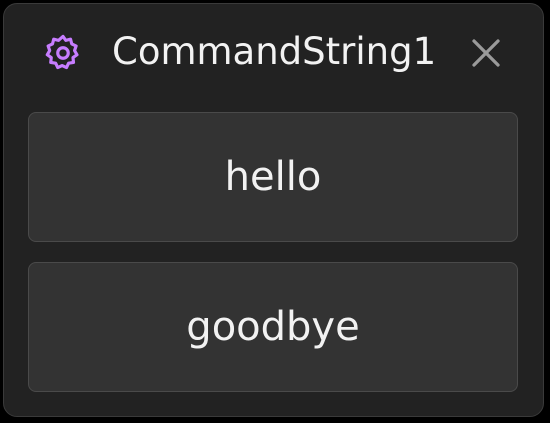  I want to click on close-icon, so click(486, 53).